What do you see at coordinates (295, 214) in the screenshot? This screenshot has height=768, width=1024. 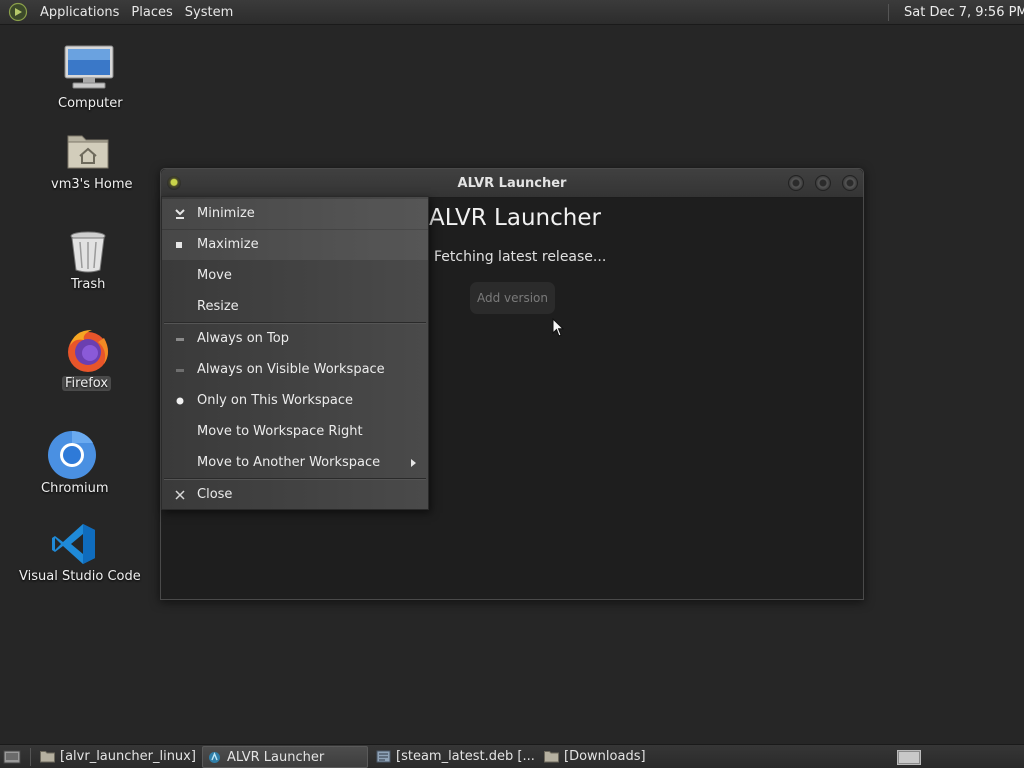 I see `menu-item-minimize: Minimize` at bounding box center [295, 214].